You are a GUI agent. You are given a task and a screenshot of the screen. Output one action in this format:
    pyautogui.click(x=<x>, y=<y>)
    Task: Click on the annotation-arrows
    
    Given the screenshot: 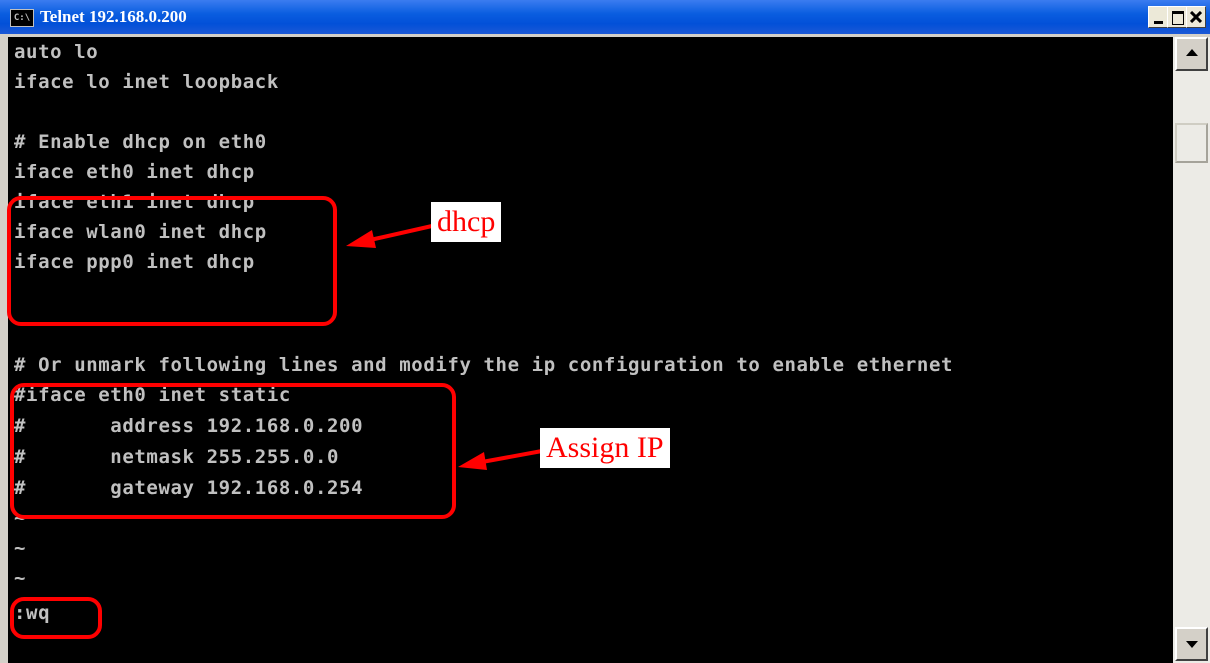 What is the action you would take?
    pyautogui.click(x=444, y=347)
    